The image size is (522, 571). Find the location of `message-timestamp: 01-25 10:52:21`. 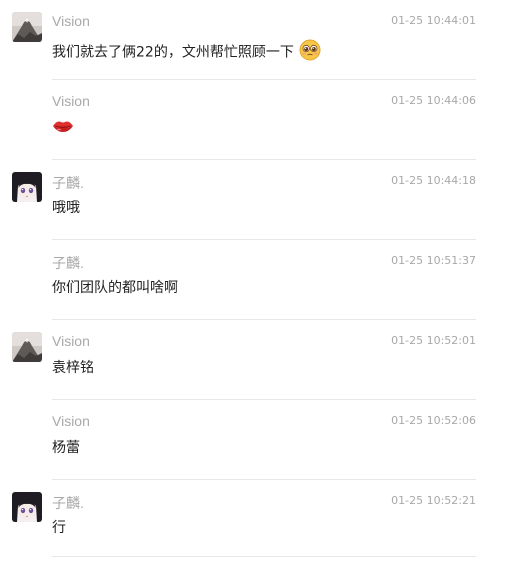

message-timestamp: 01-25 10:52:21 is located at coordinates (433, 500).